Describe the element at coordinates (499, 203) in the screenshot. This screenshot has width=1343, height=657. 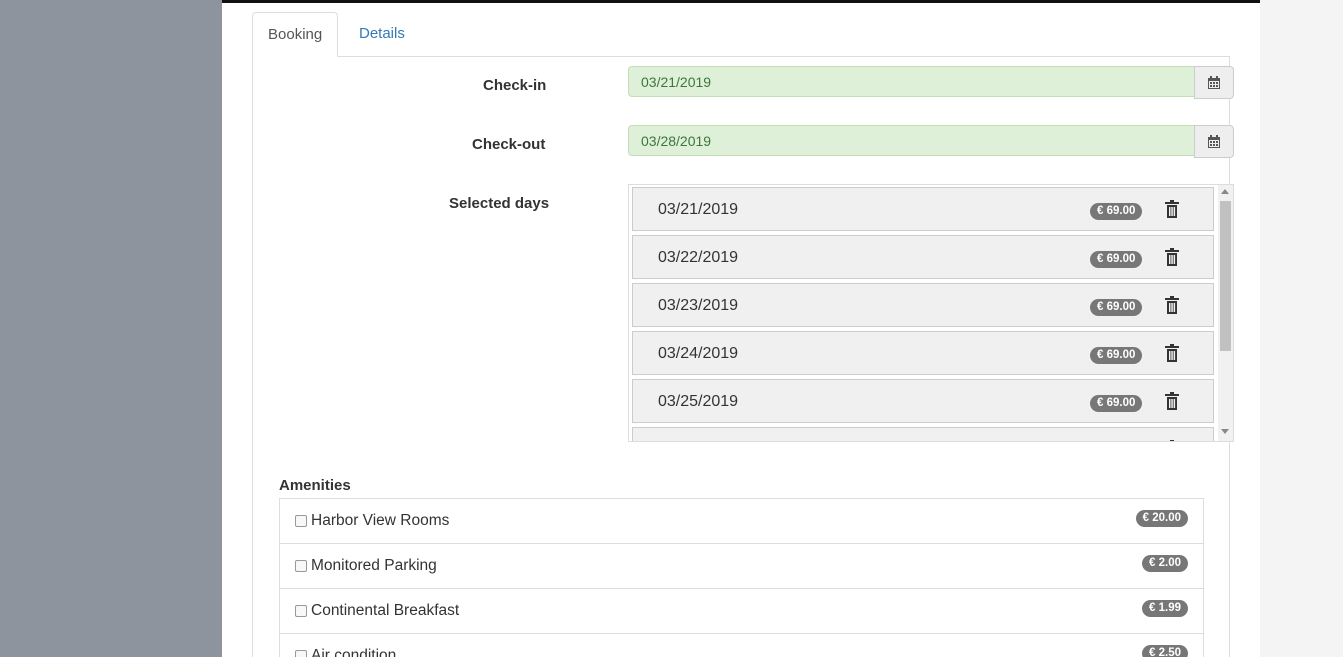
I see `selected-days-label: Selected days` at that location.